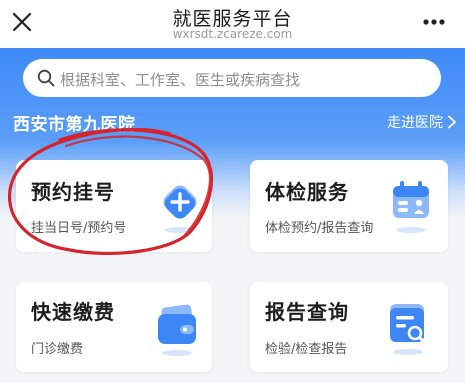 This screenshot has width=465, height=383. I want to click on plus-icon, so click(180, 209).